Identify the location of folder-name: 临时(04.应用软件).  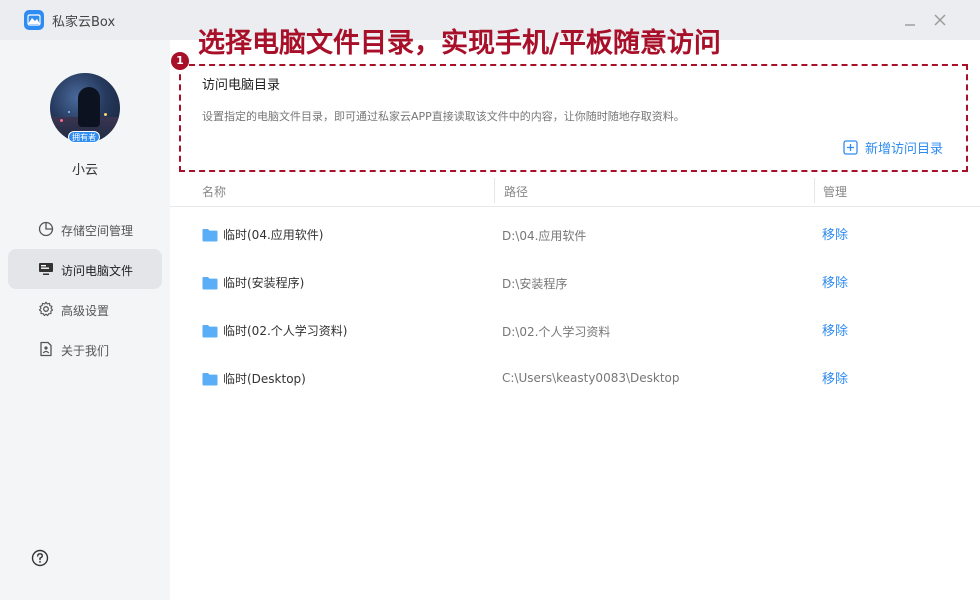
(273, 235).